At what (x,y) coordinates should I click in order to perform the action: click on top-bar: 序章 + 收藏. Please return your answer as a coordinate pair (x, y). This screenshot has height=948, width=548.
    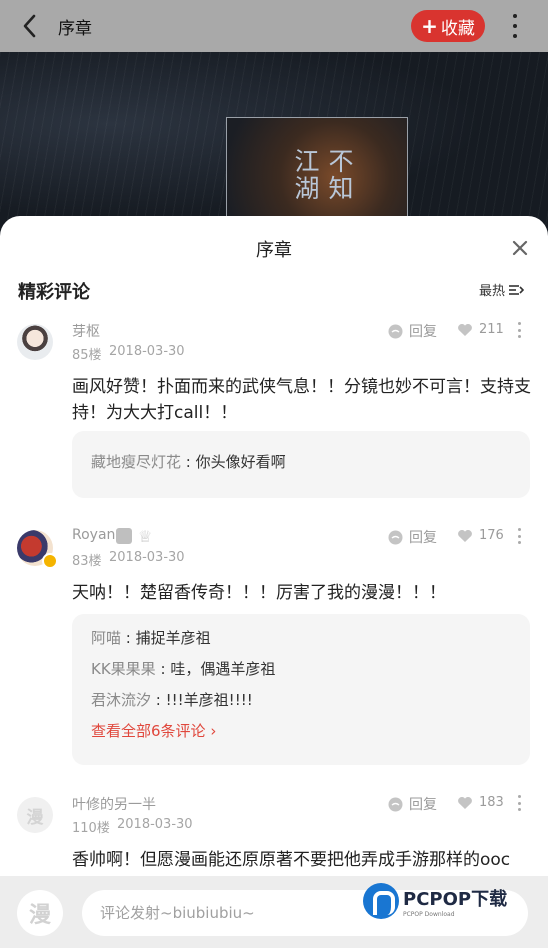
    Looking at the image, I should click on (274, 26).